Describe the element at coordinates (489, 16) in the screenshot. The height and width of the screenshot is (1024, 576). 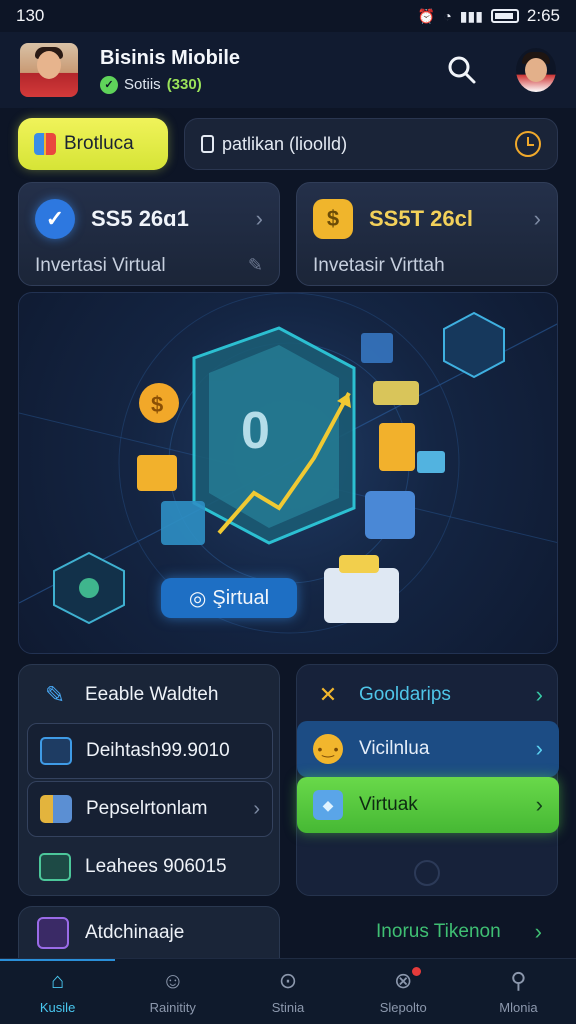
I see `status-icons: ⏰ ◔ ▮▮▮ 2:65` at that location.